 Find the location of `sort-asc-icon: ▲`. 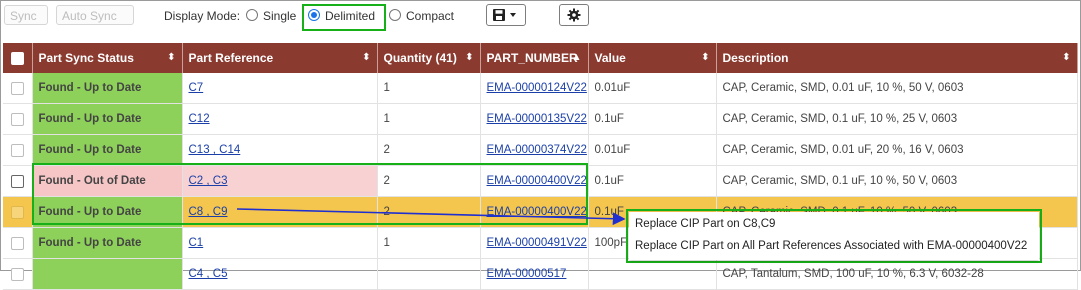

sort-asc-icon: ▲ is located at coordinates (576, 57).